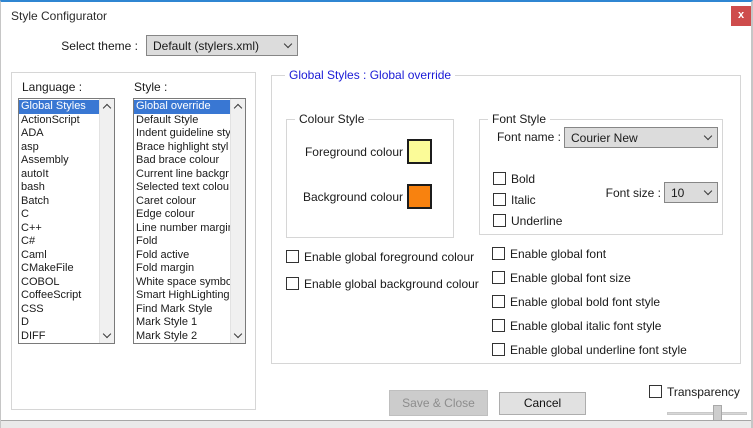 This screenshot has width=753, height=428. What do you see at coordinates (376, 424) in the screenshot?
I see `window-bottom-edge` at bounding box center [376, 424].